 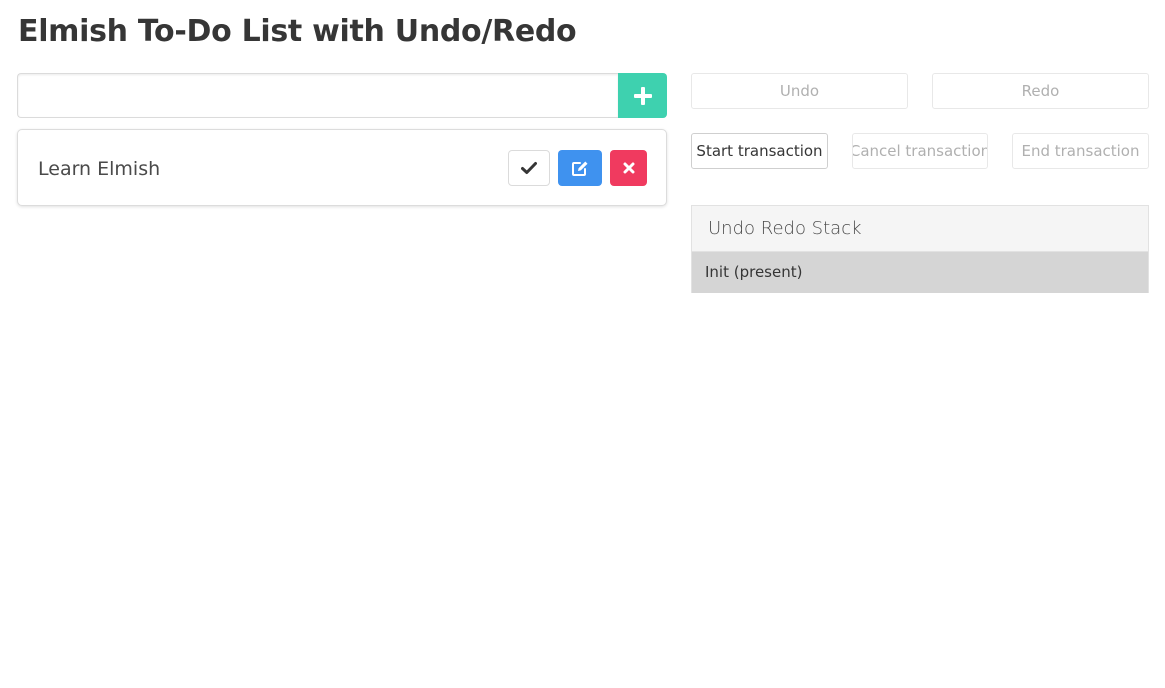 What do you see at coordinates (759, 151) in the screenshot?
I see `start-transaction-button: Start transaction` at bounding box center [759, 151].